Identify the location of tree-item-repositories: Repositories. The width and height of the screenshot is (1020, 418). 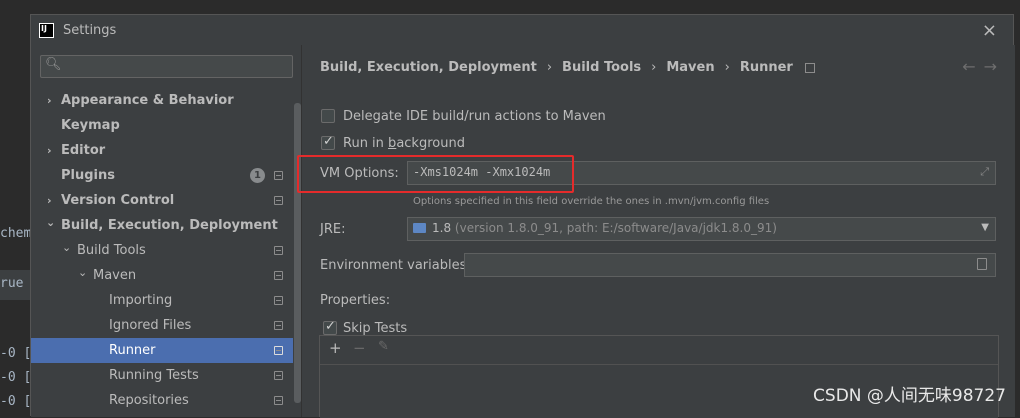
(162, 400).